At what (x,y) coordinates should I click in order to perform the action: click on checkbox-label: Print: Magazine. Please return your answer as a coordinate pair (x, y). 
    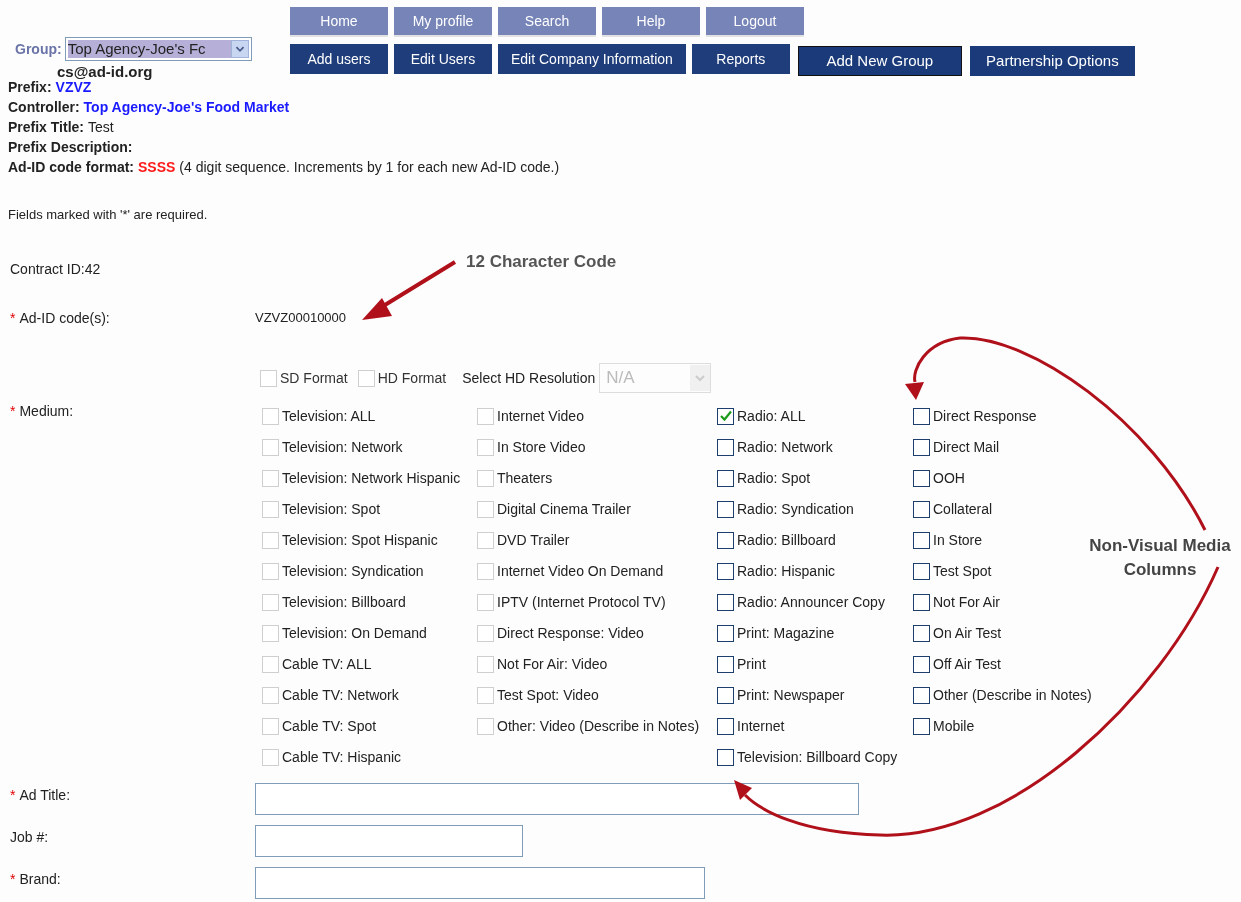
    Looking at the image, I should click on (786, 633).